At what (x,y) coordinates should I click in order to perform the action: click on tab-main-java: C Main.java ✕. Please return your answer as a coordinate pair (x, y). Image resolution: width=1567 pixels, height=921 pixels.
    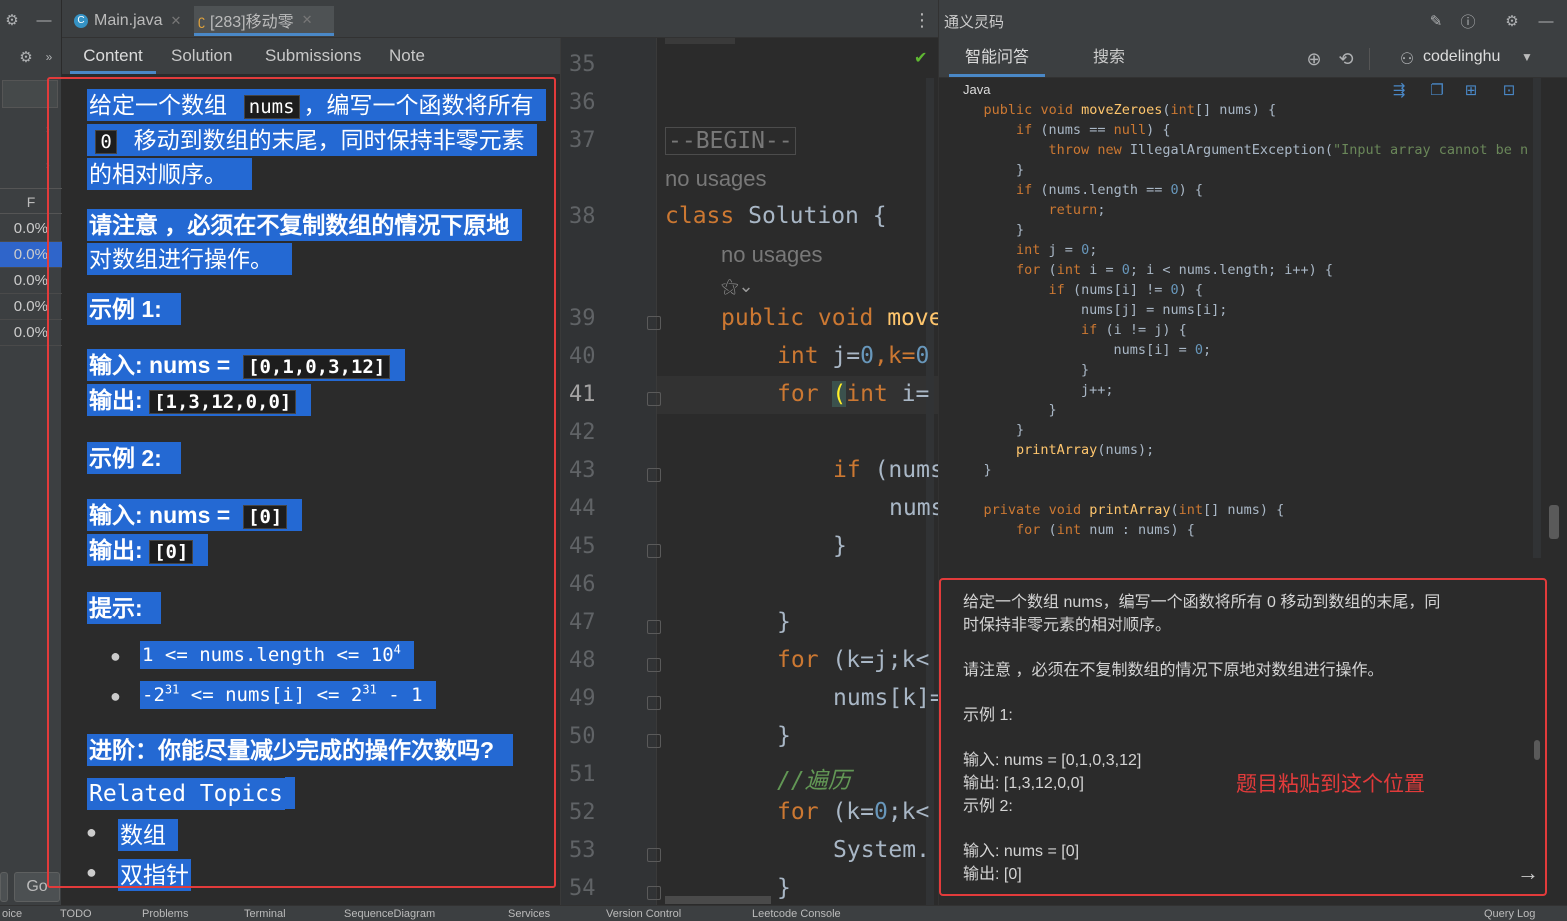
    Looking at the image, I should click on (127, 21).